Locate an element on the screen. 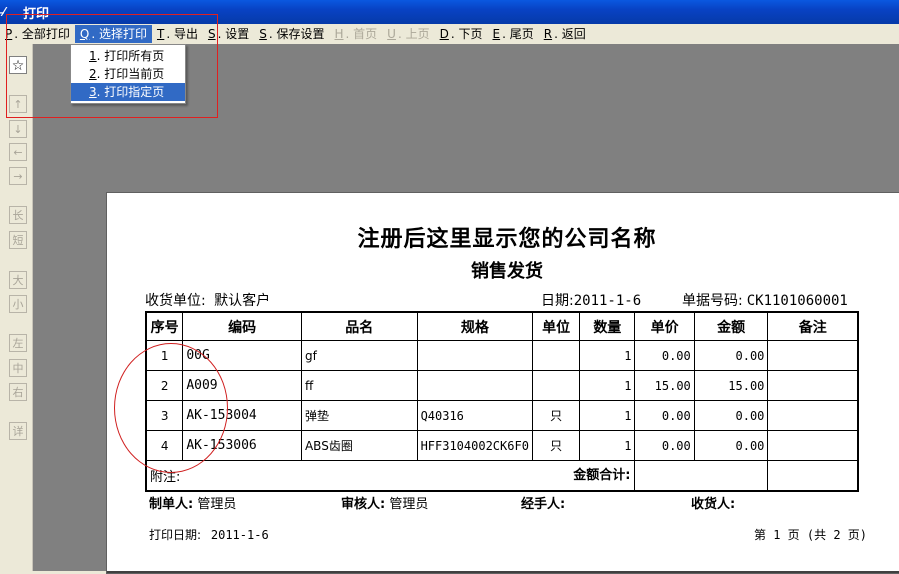 The height and width of the screenshot is (574, 899). menu-shortcut-key: R is located at coordinates (548, 34).